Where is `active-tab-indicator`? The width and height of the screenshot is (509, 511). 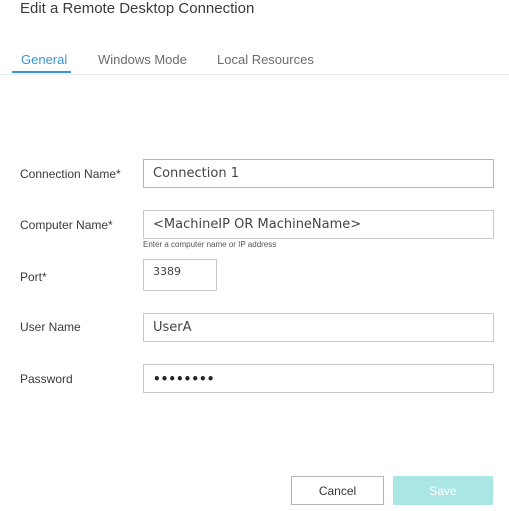 active-tab-indicator is located at coordinates (41, 72).